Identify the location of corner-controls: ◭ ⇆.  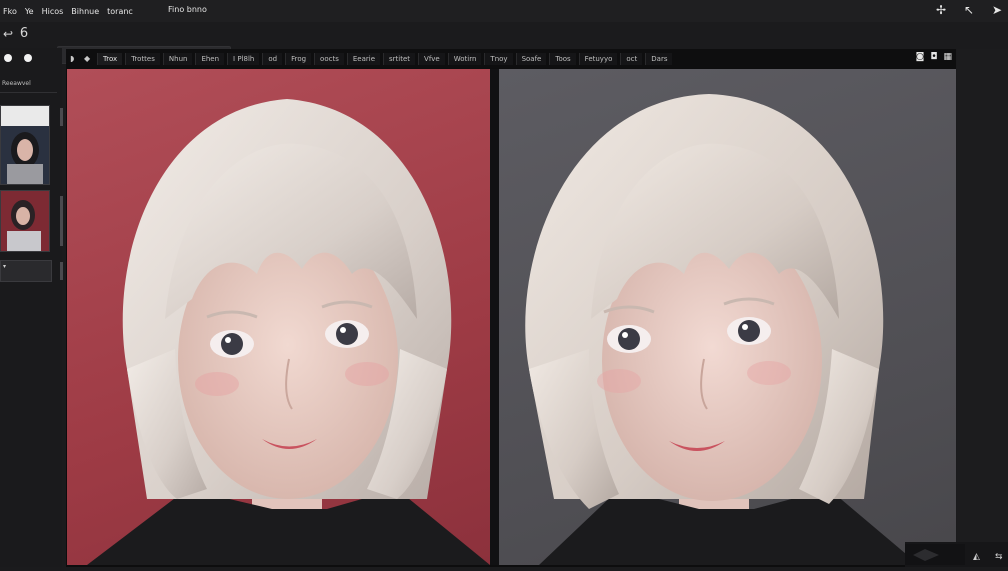
(956, 554).